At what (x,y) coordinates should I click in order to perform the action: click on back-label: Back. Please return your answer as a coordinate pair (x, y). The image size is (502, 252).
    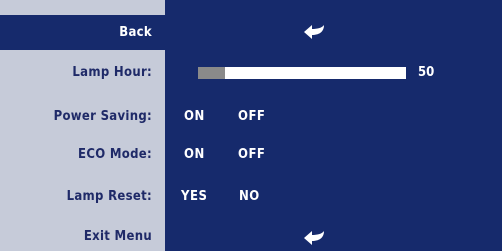
    Looking at the image, I should click on (135, 32).